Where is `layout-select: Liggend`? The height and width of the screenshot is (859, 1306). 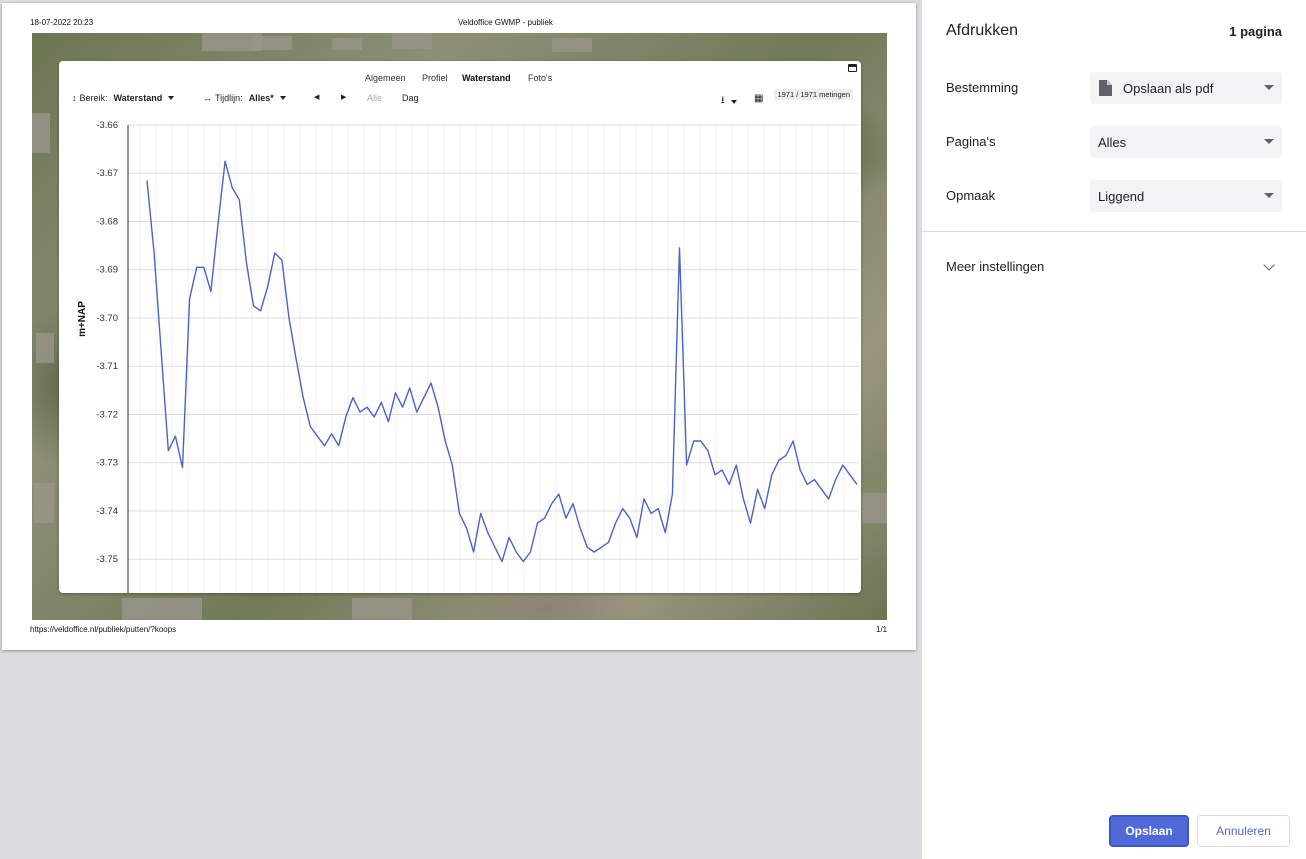 layout-select: Liggend is located at coordinates (1186, 196).